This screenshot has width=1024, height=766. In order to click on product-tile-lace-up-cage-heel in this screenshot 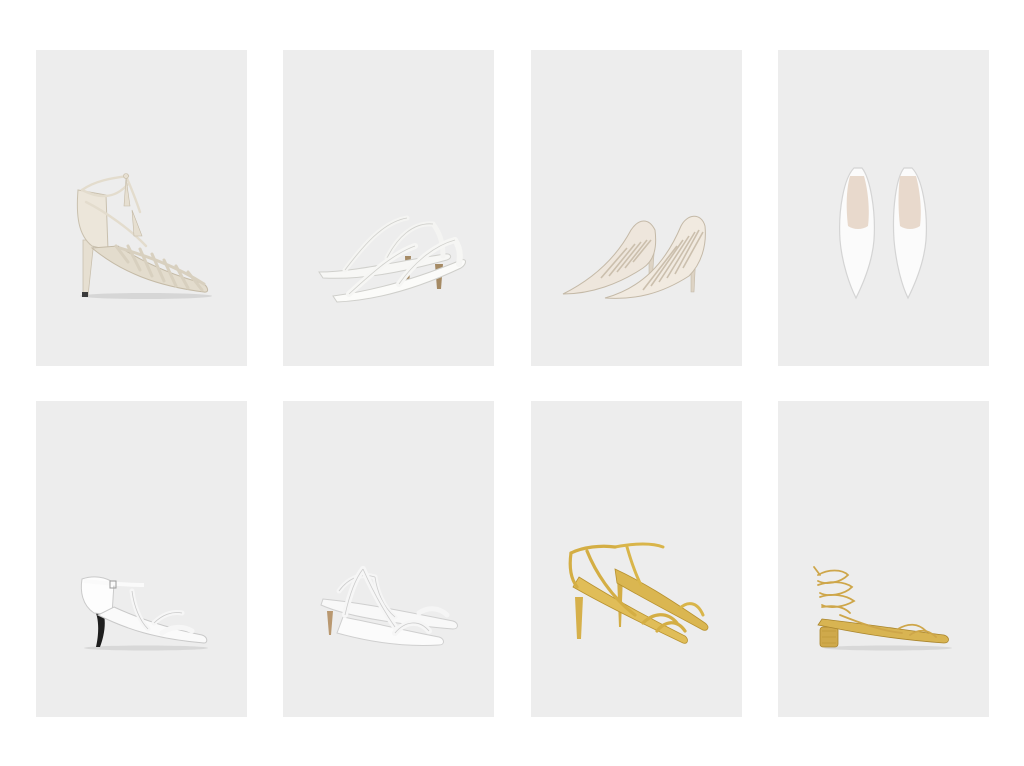, I will do `click(141, 208)`.